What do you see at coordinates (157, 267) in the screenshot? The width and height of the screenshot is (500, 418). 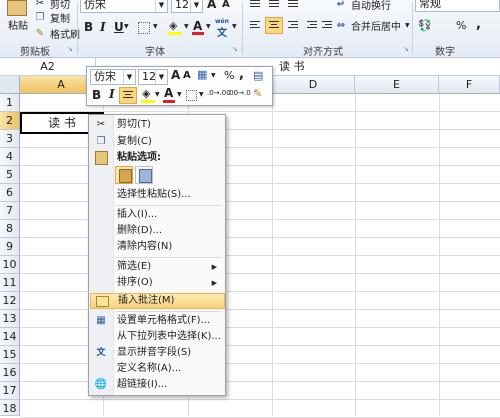 I see `menu-item-filter: 筛选(E) ▶` at bounding box center [157, 267].